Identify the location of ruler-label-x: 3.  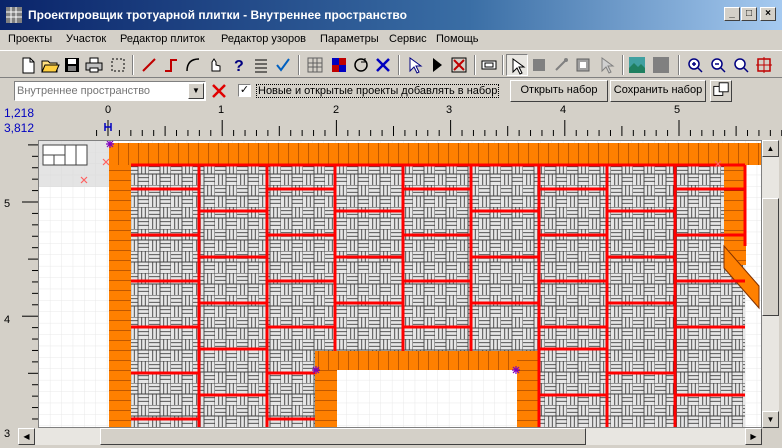
(449, 110).